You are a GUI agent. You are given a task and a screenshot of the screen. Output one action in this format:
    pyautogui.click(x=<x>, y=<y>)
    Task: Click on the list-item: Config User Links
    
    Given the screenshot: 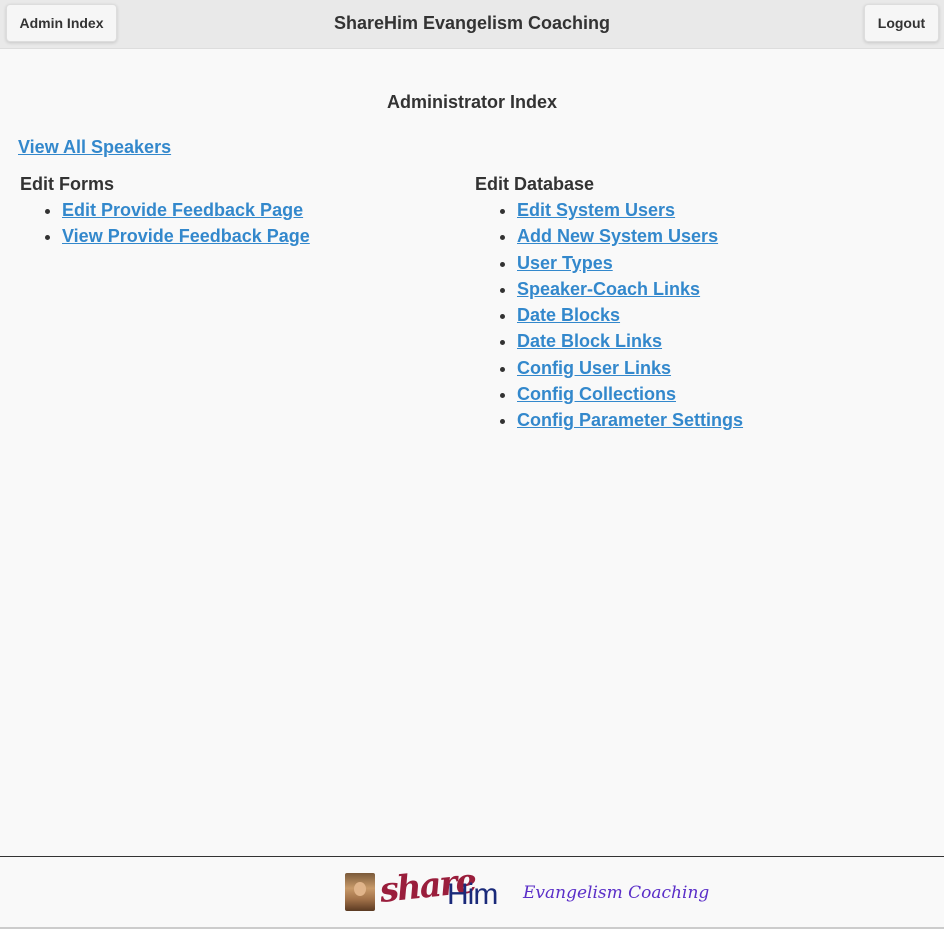 What is the action you would take?
    pyautogui.click(x=630, y=368)
    